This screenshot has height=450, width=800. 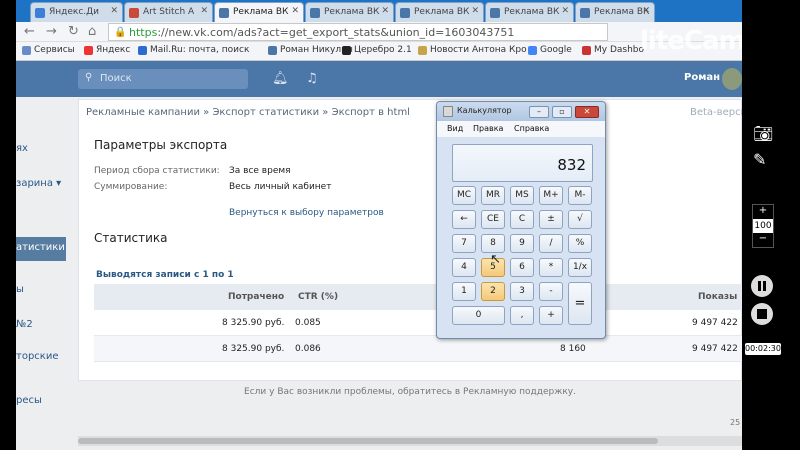 I want to click on key-multiply: *, so click(x=551, y=267).